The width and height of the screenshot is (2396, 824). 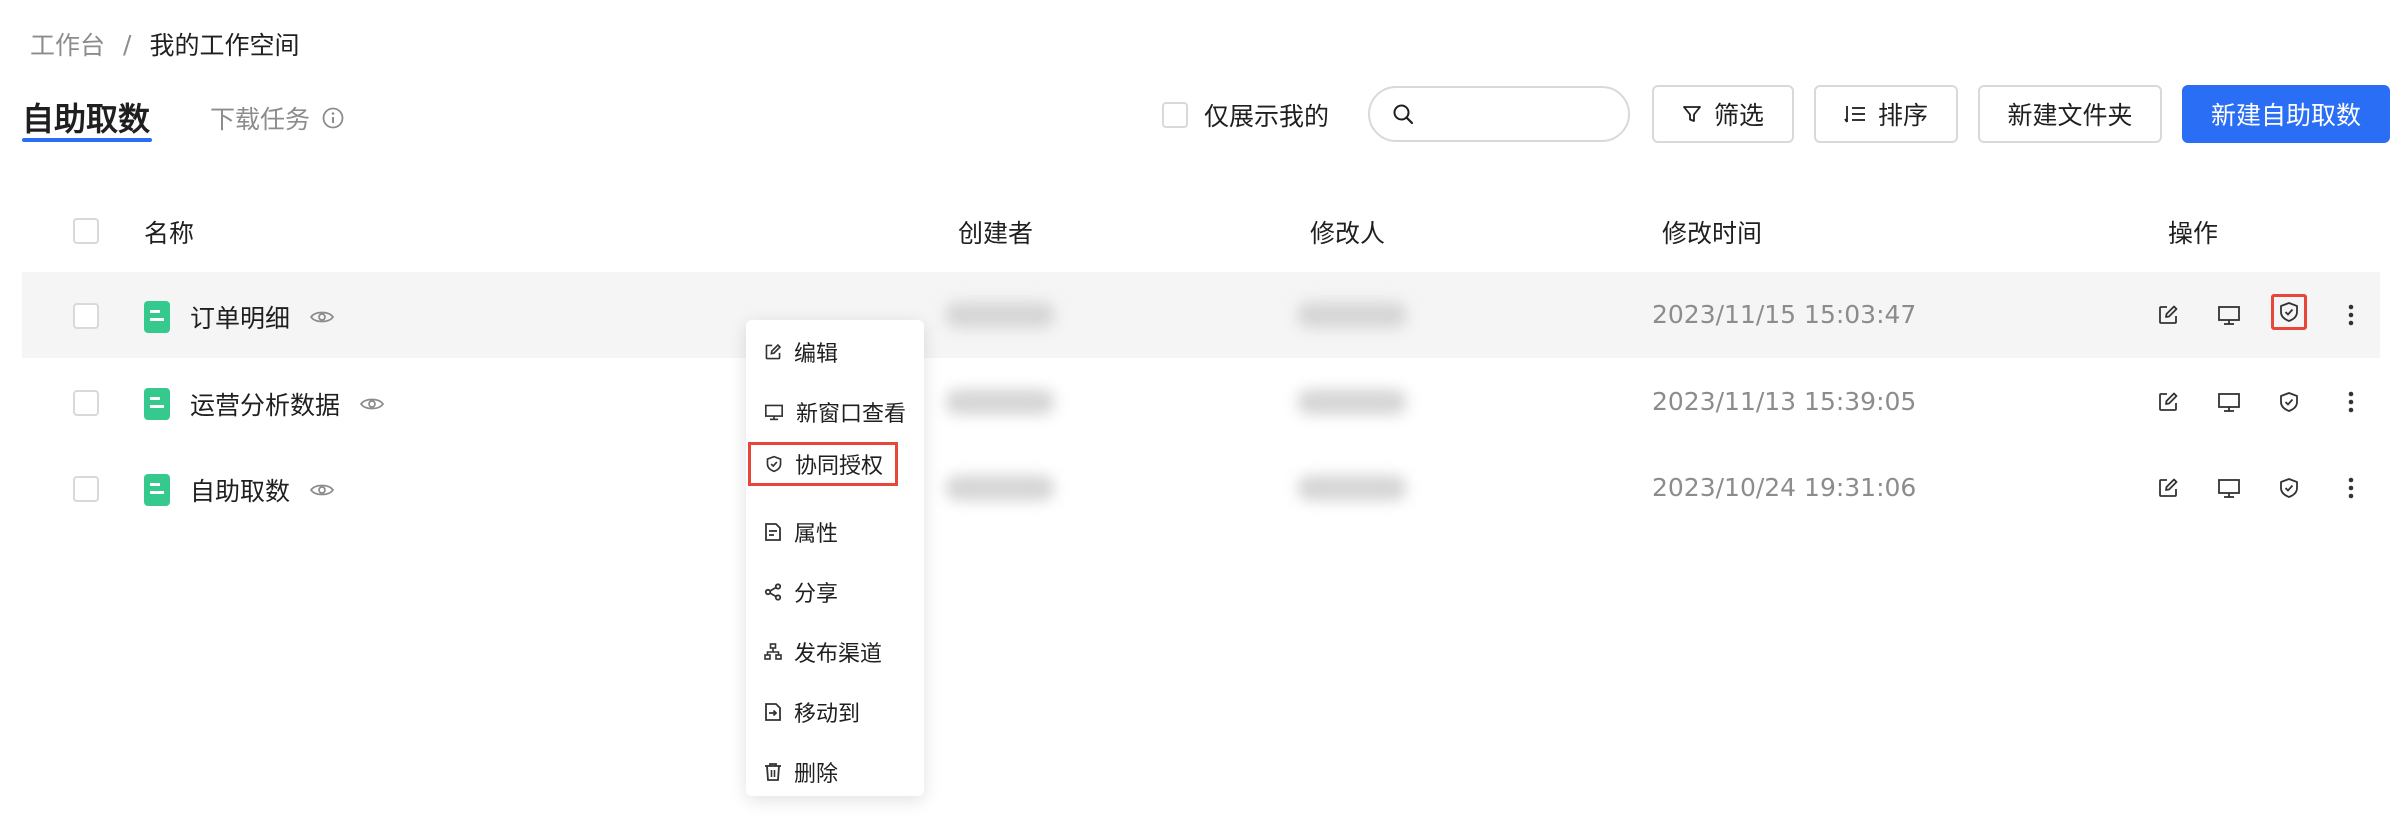 I want to click on breadcrumb-current: 我的工作空间, so click(x=224, y=45).